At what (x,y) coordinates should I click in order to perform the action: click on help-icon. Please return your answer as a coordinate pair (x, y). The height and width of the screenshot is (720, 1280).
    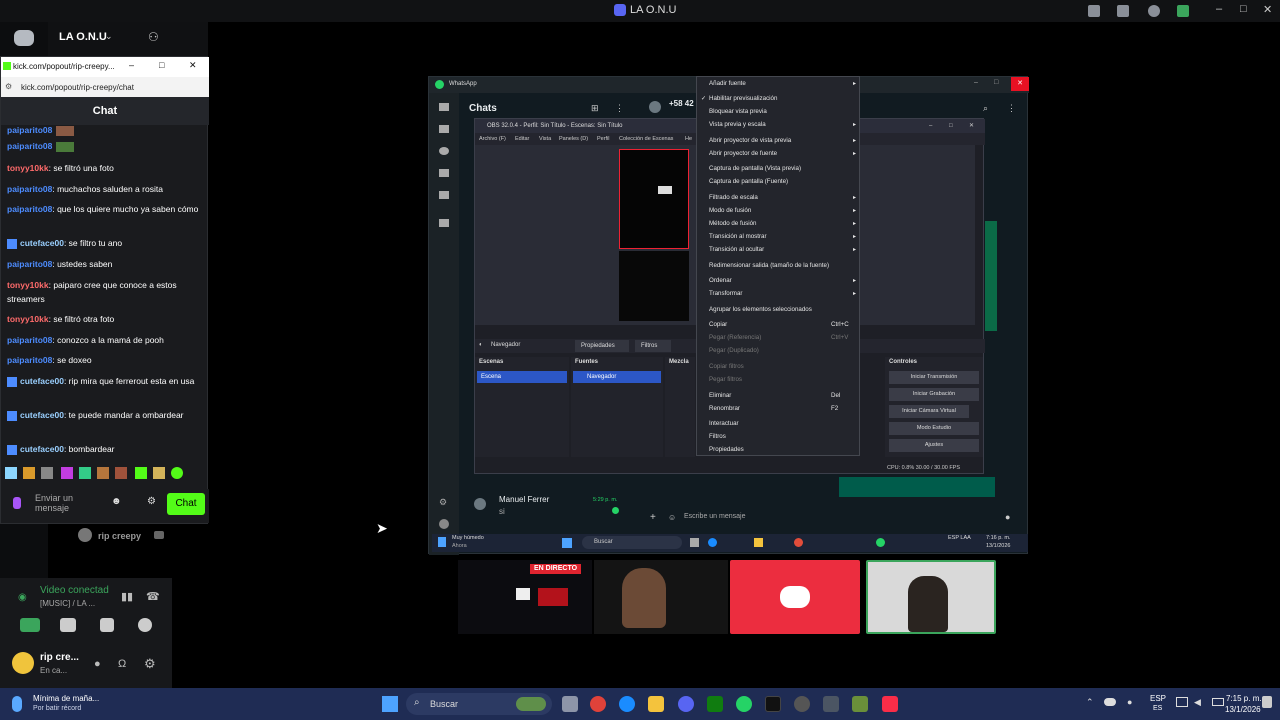
    Looking at the image, I should click on (1154, 11).